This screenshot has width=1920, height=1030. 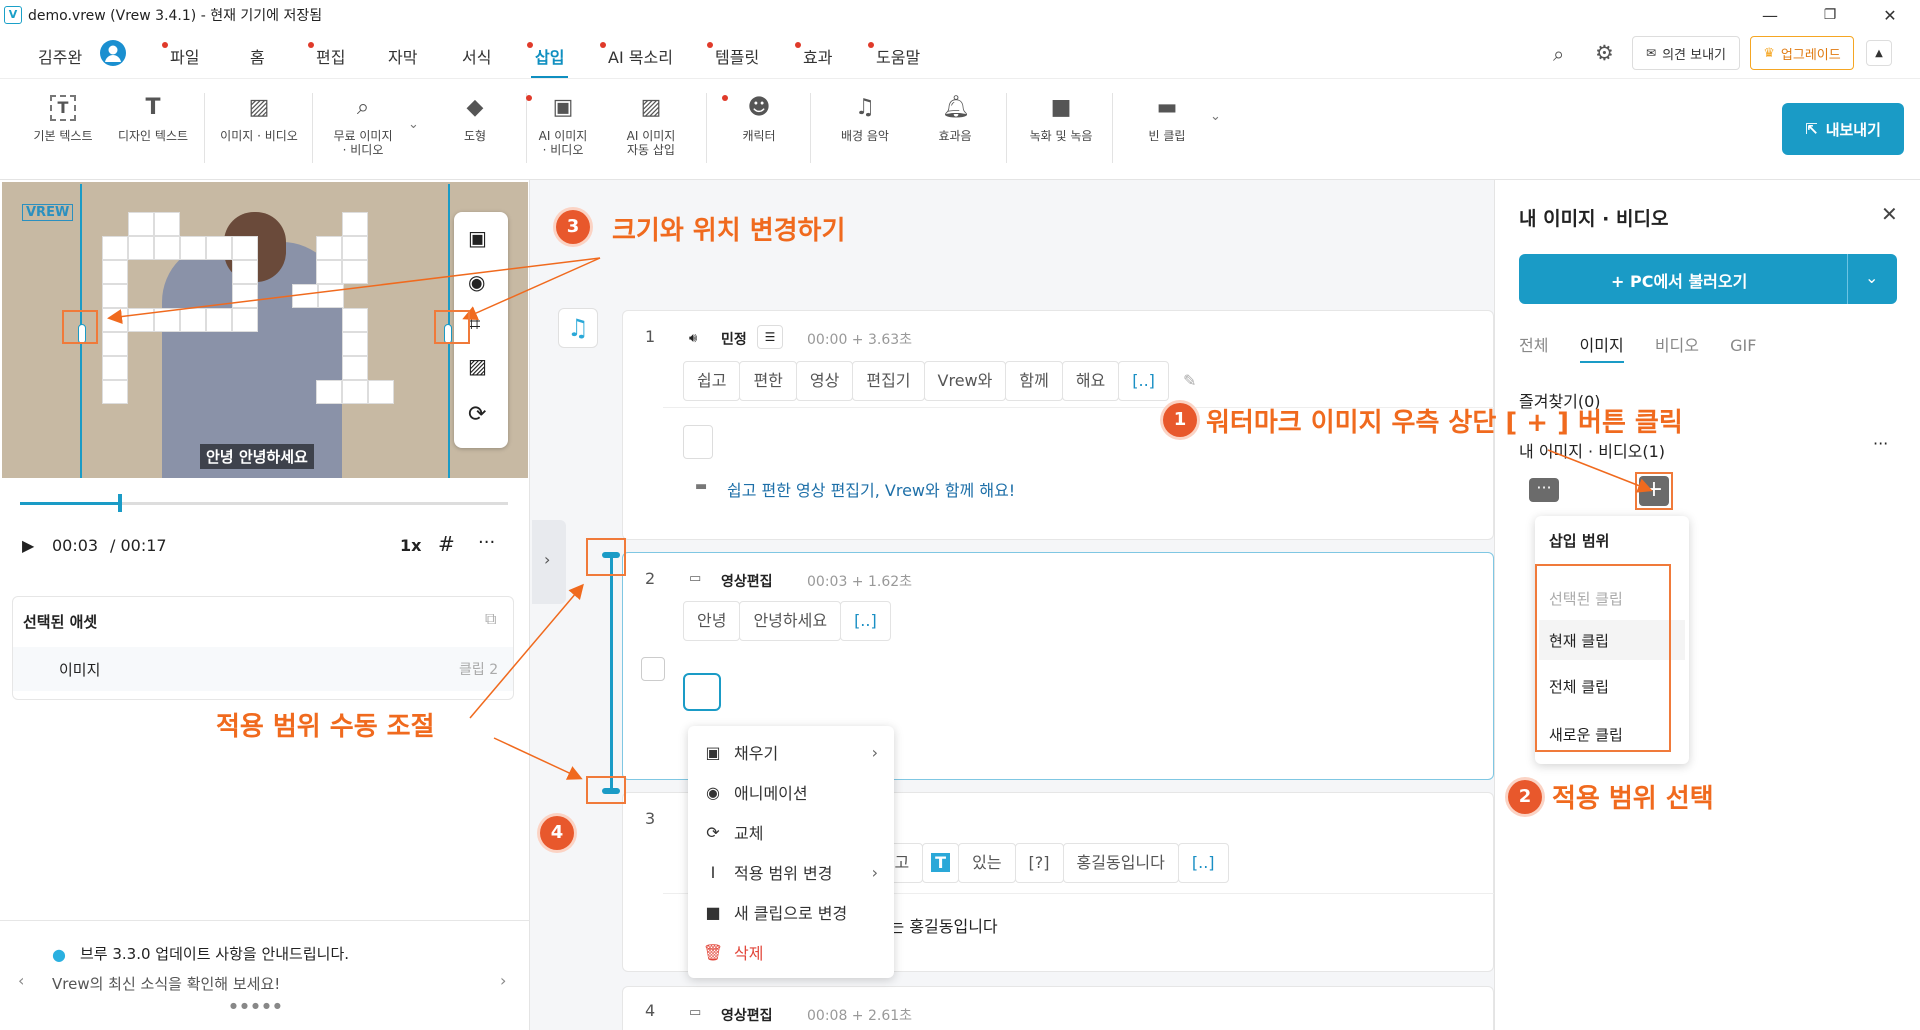 I want to click on annotation-number: 3, so click(x=573, y=227).